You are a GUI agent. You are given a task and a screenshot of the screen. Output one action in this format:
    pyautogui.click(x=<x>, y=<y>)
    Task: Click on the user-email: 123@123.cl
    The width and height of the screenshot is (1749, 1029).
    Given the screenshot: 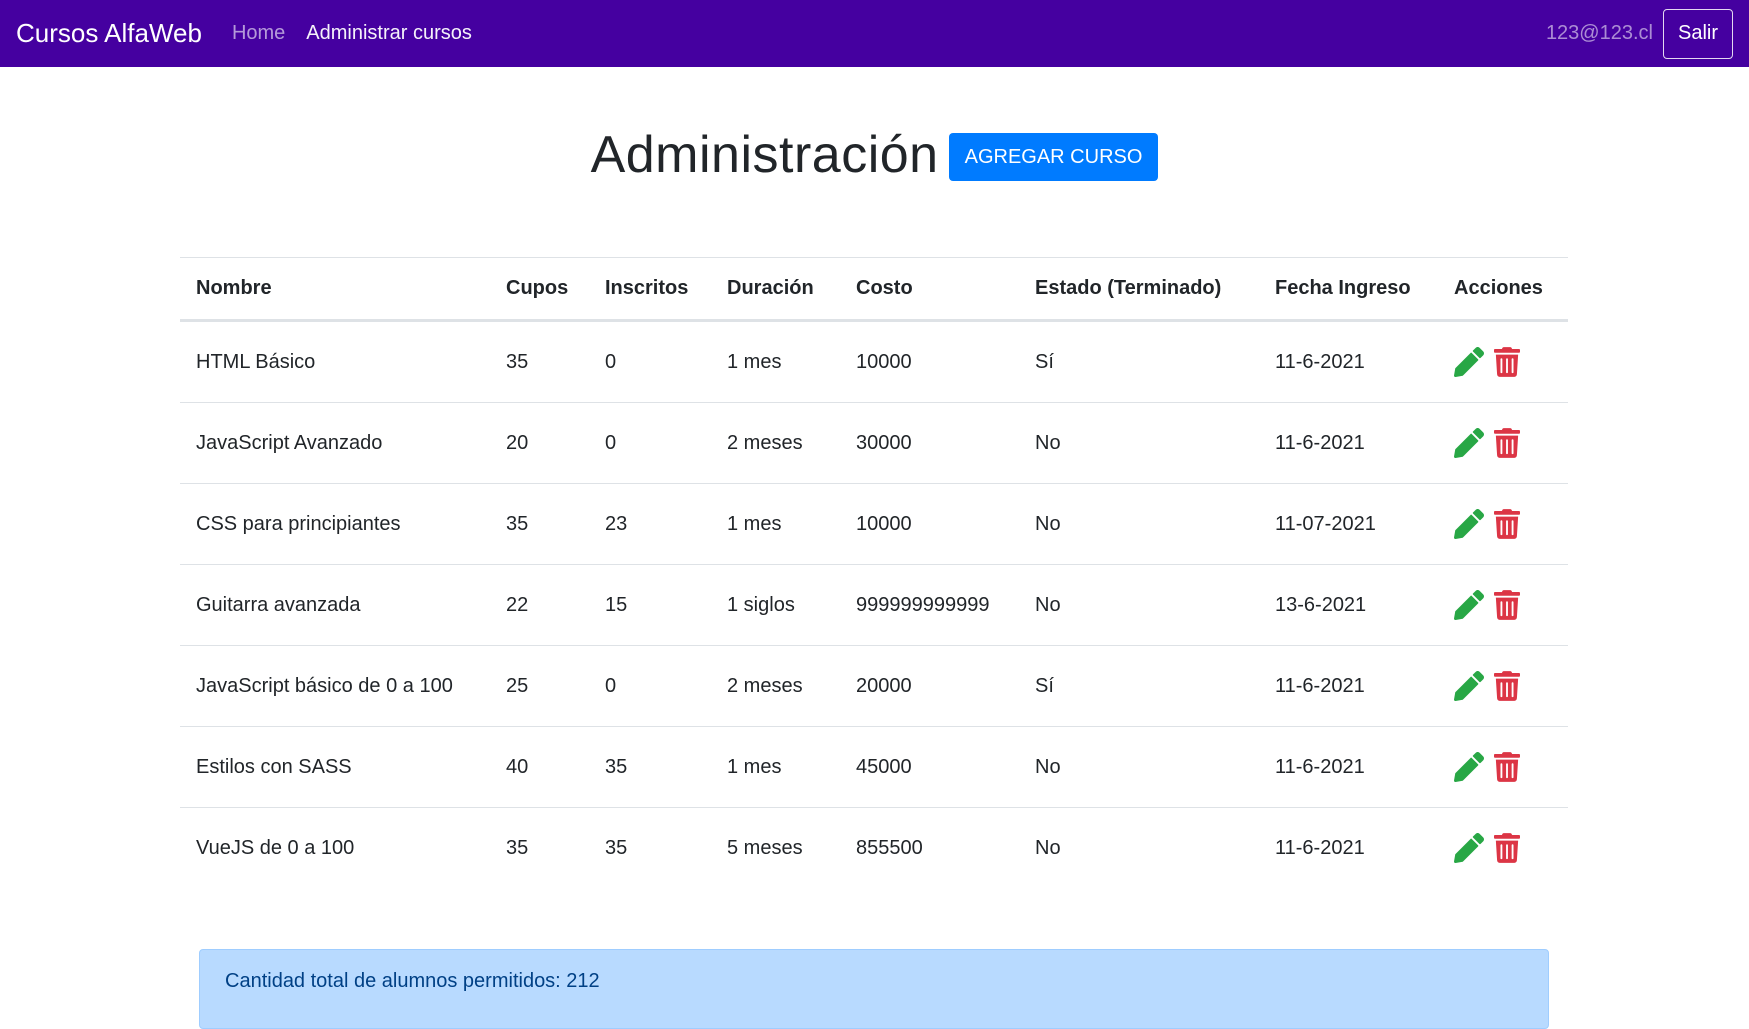 What is the action you would take?
    pyautogui.click(x=1599, y=33)
    